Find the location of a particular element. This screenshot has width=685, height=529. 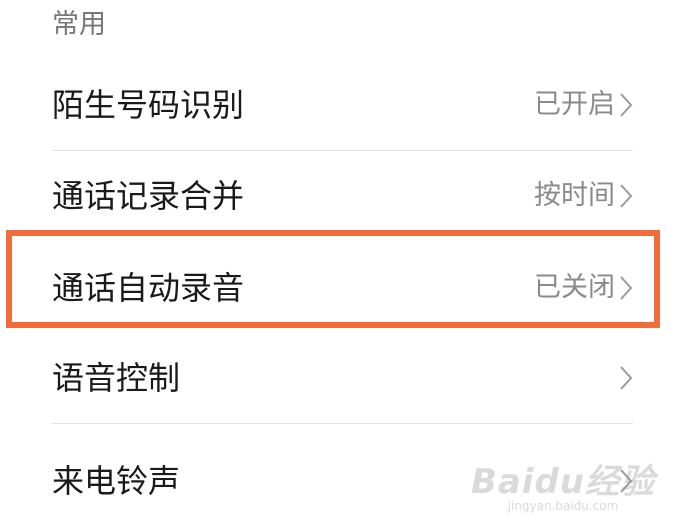

setting-label: 通话记录合并 is located at coordinates (148, 196).